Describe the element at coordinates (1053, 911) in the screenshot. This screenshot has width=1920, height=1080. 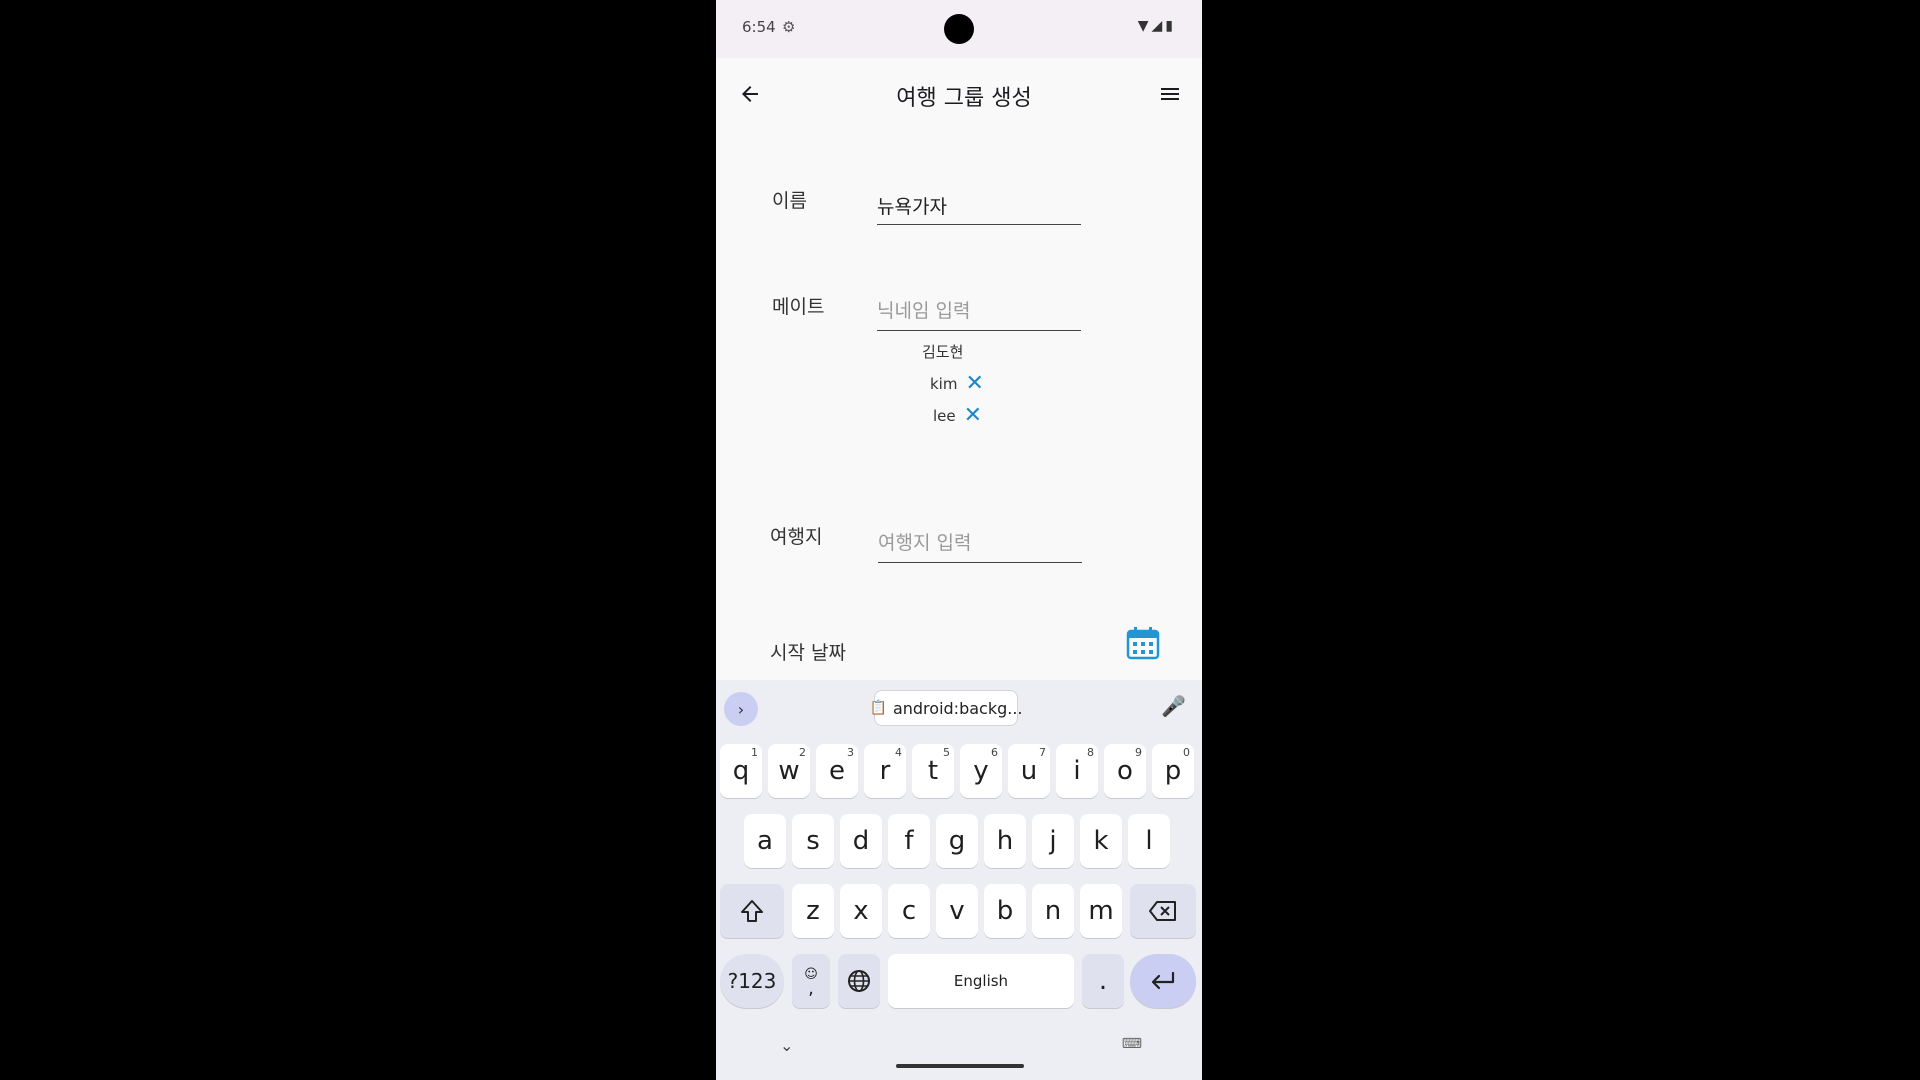
I see `key-n: n` at that location.